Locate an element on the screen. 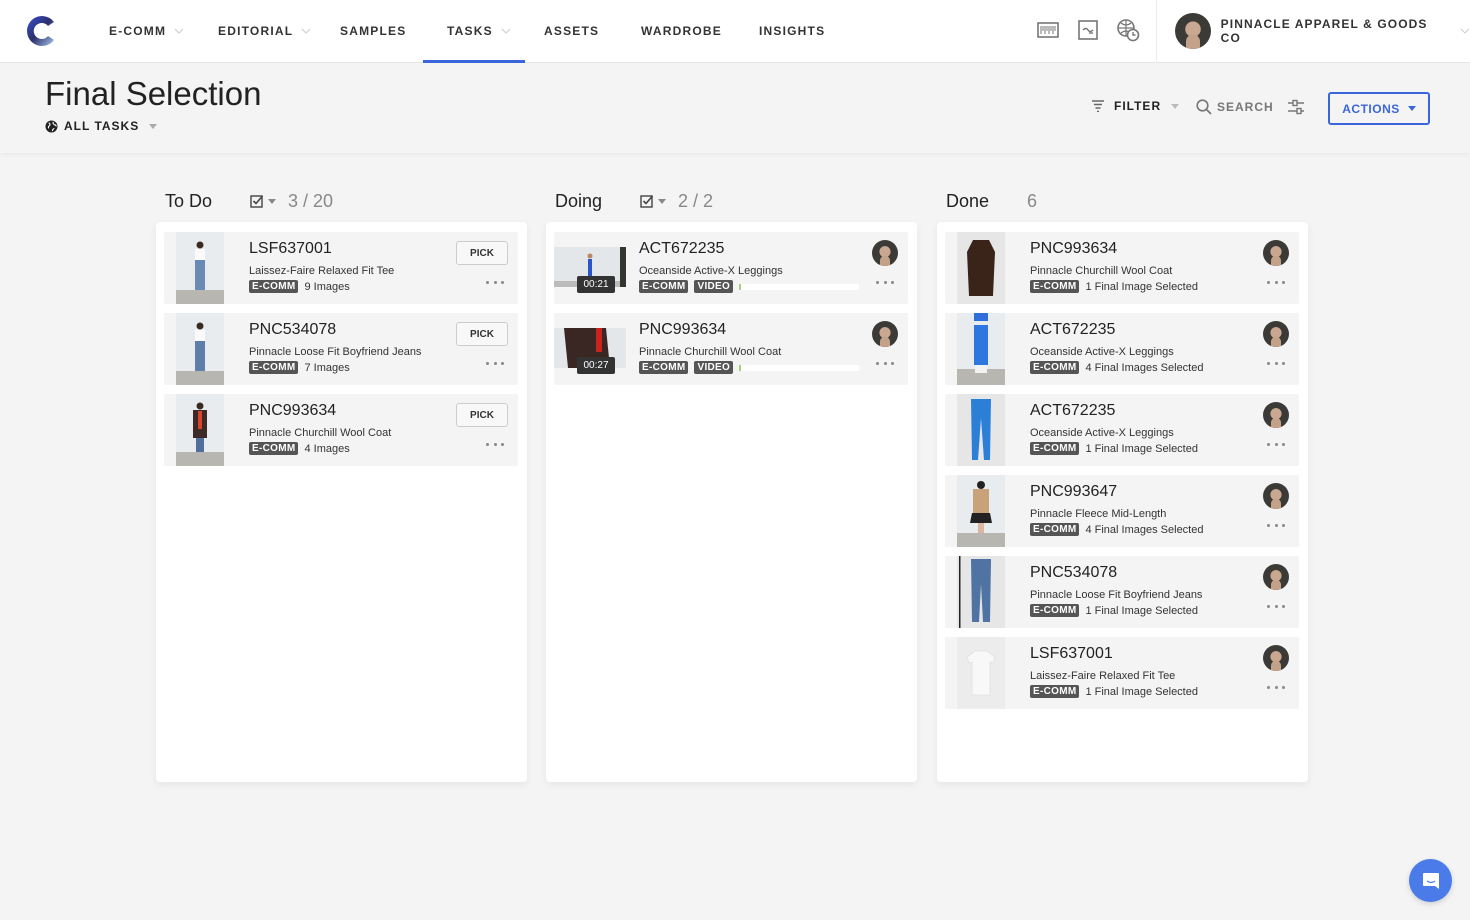  page-title: Final Selection is located at coordinates (153, 93).